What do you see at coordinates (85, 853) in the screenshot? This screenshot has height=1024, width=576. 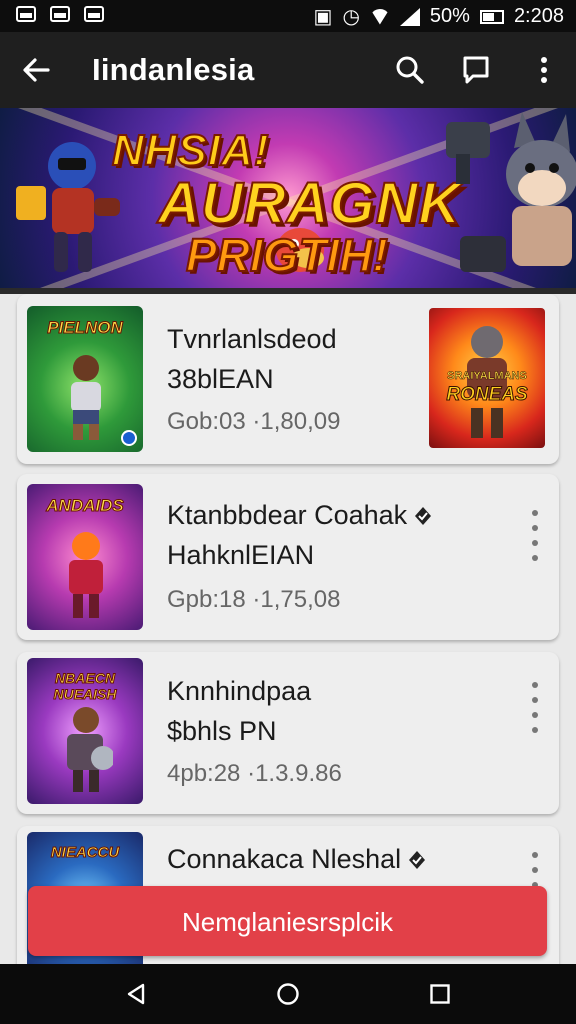 I see `thumbnail-title: NIEACCU` at bounding box center [85, 853].